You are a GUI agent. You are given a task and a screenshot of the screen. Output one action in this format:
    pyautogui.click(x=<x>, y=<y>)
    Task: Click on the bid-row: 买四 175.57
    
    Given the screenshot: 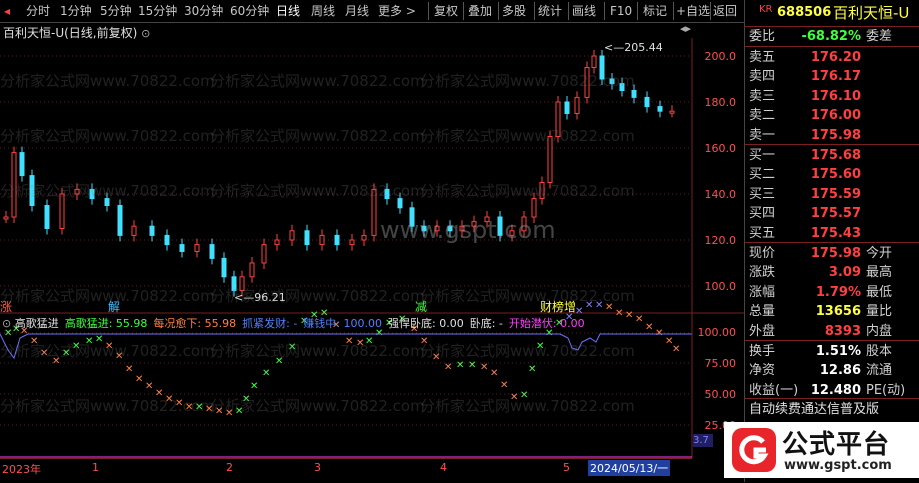 What is the action you would take?
    pyautogui.click(x=805, y=214)
    